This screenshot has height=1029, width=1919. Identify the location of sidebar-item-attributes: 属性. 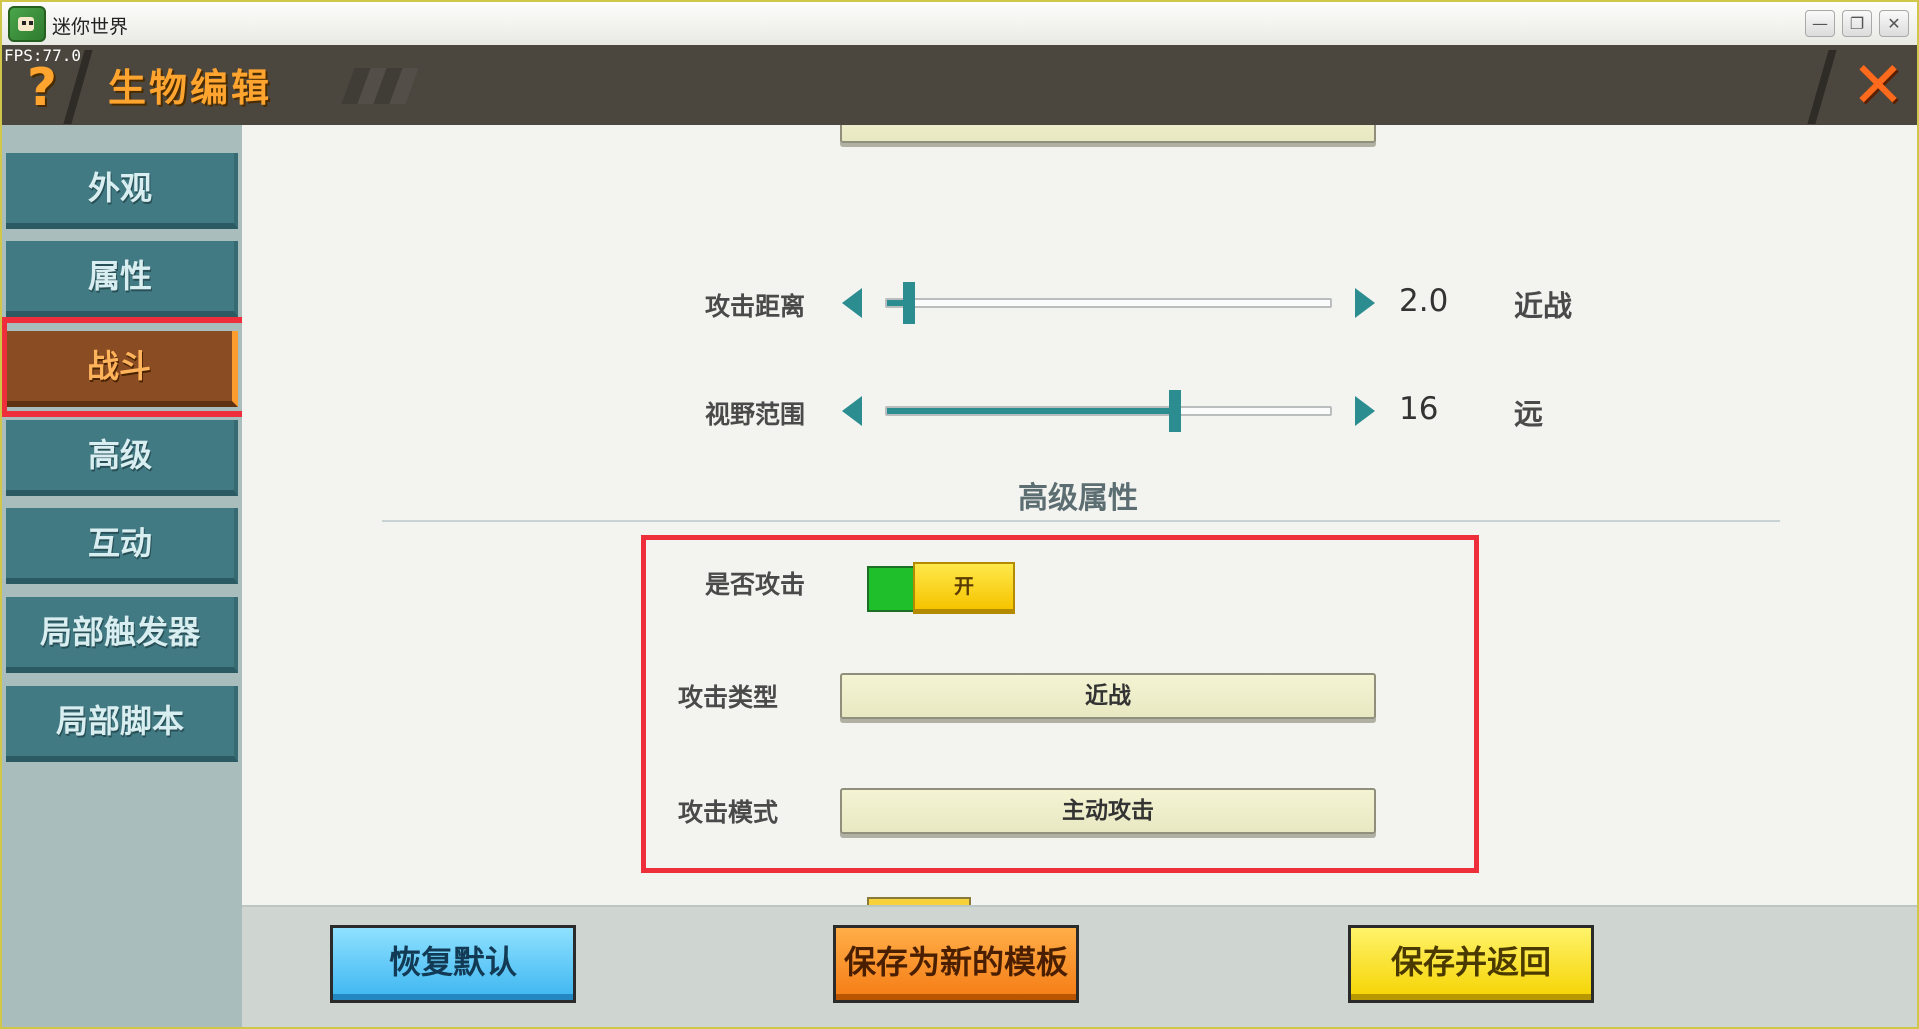
(122, 279).